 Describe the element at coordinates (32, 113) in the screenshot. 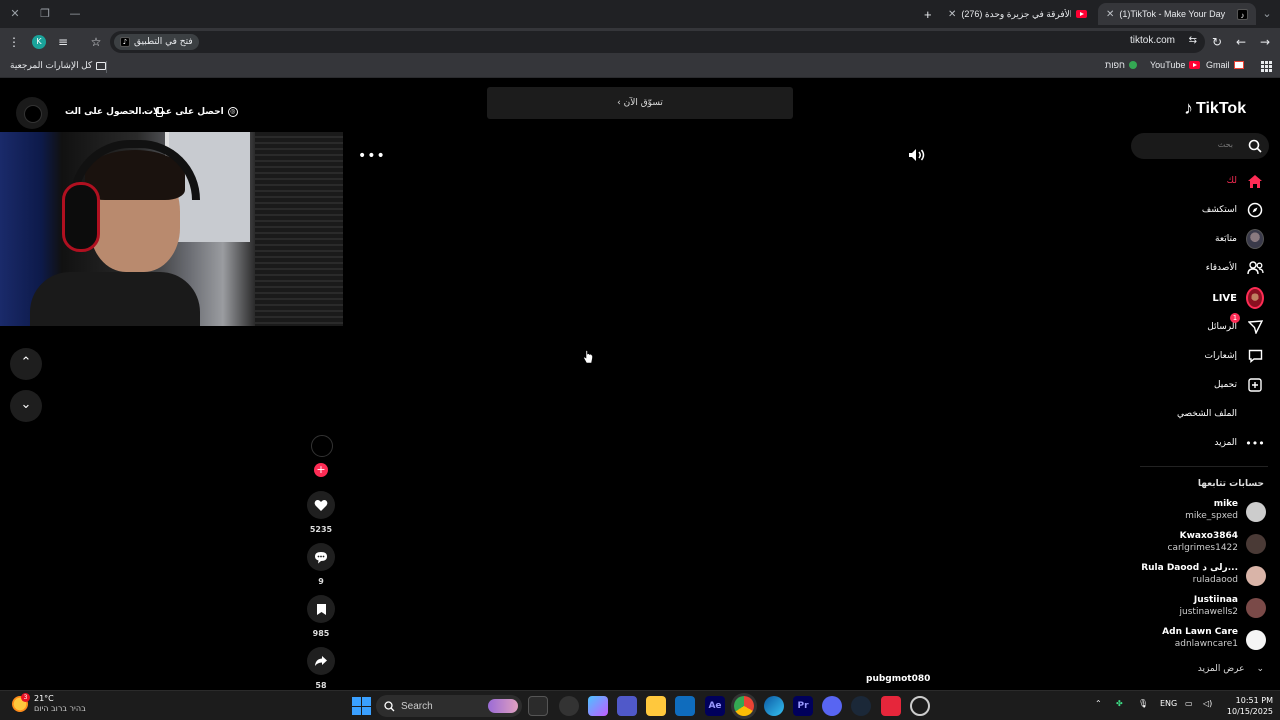

I see `theme-toggle` at that location.